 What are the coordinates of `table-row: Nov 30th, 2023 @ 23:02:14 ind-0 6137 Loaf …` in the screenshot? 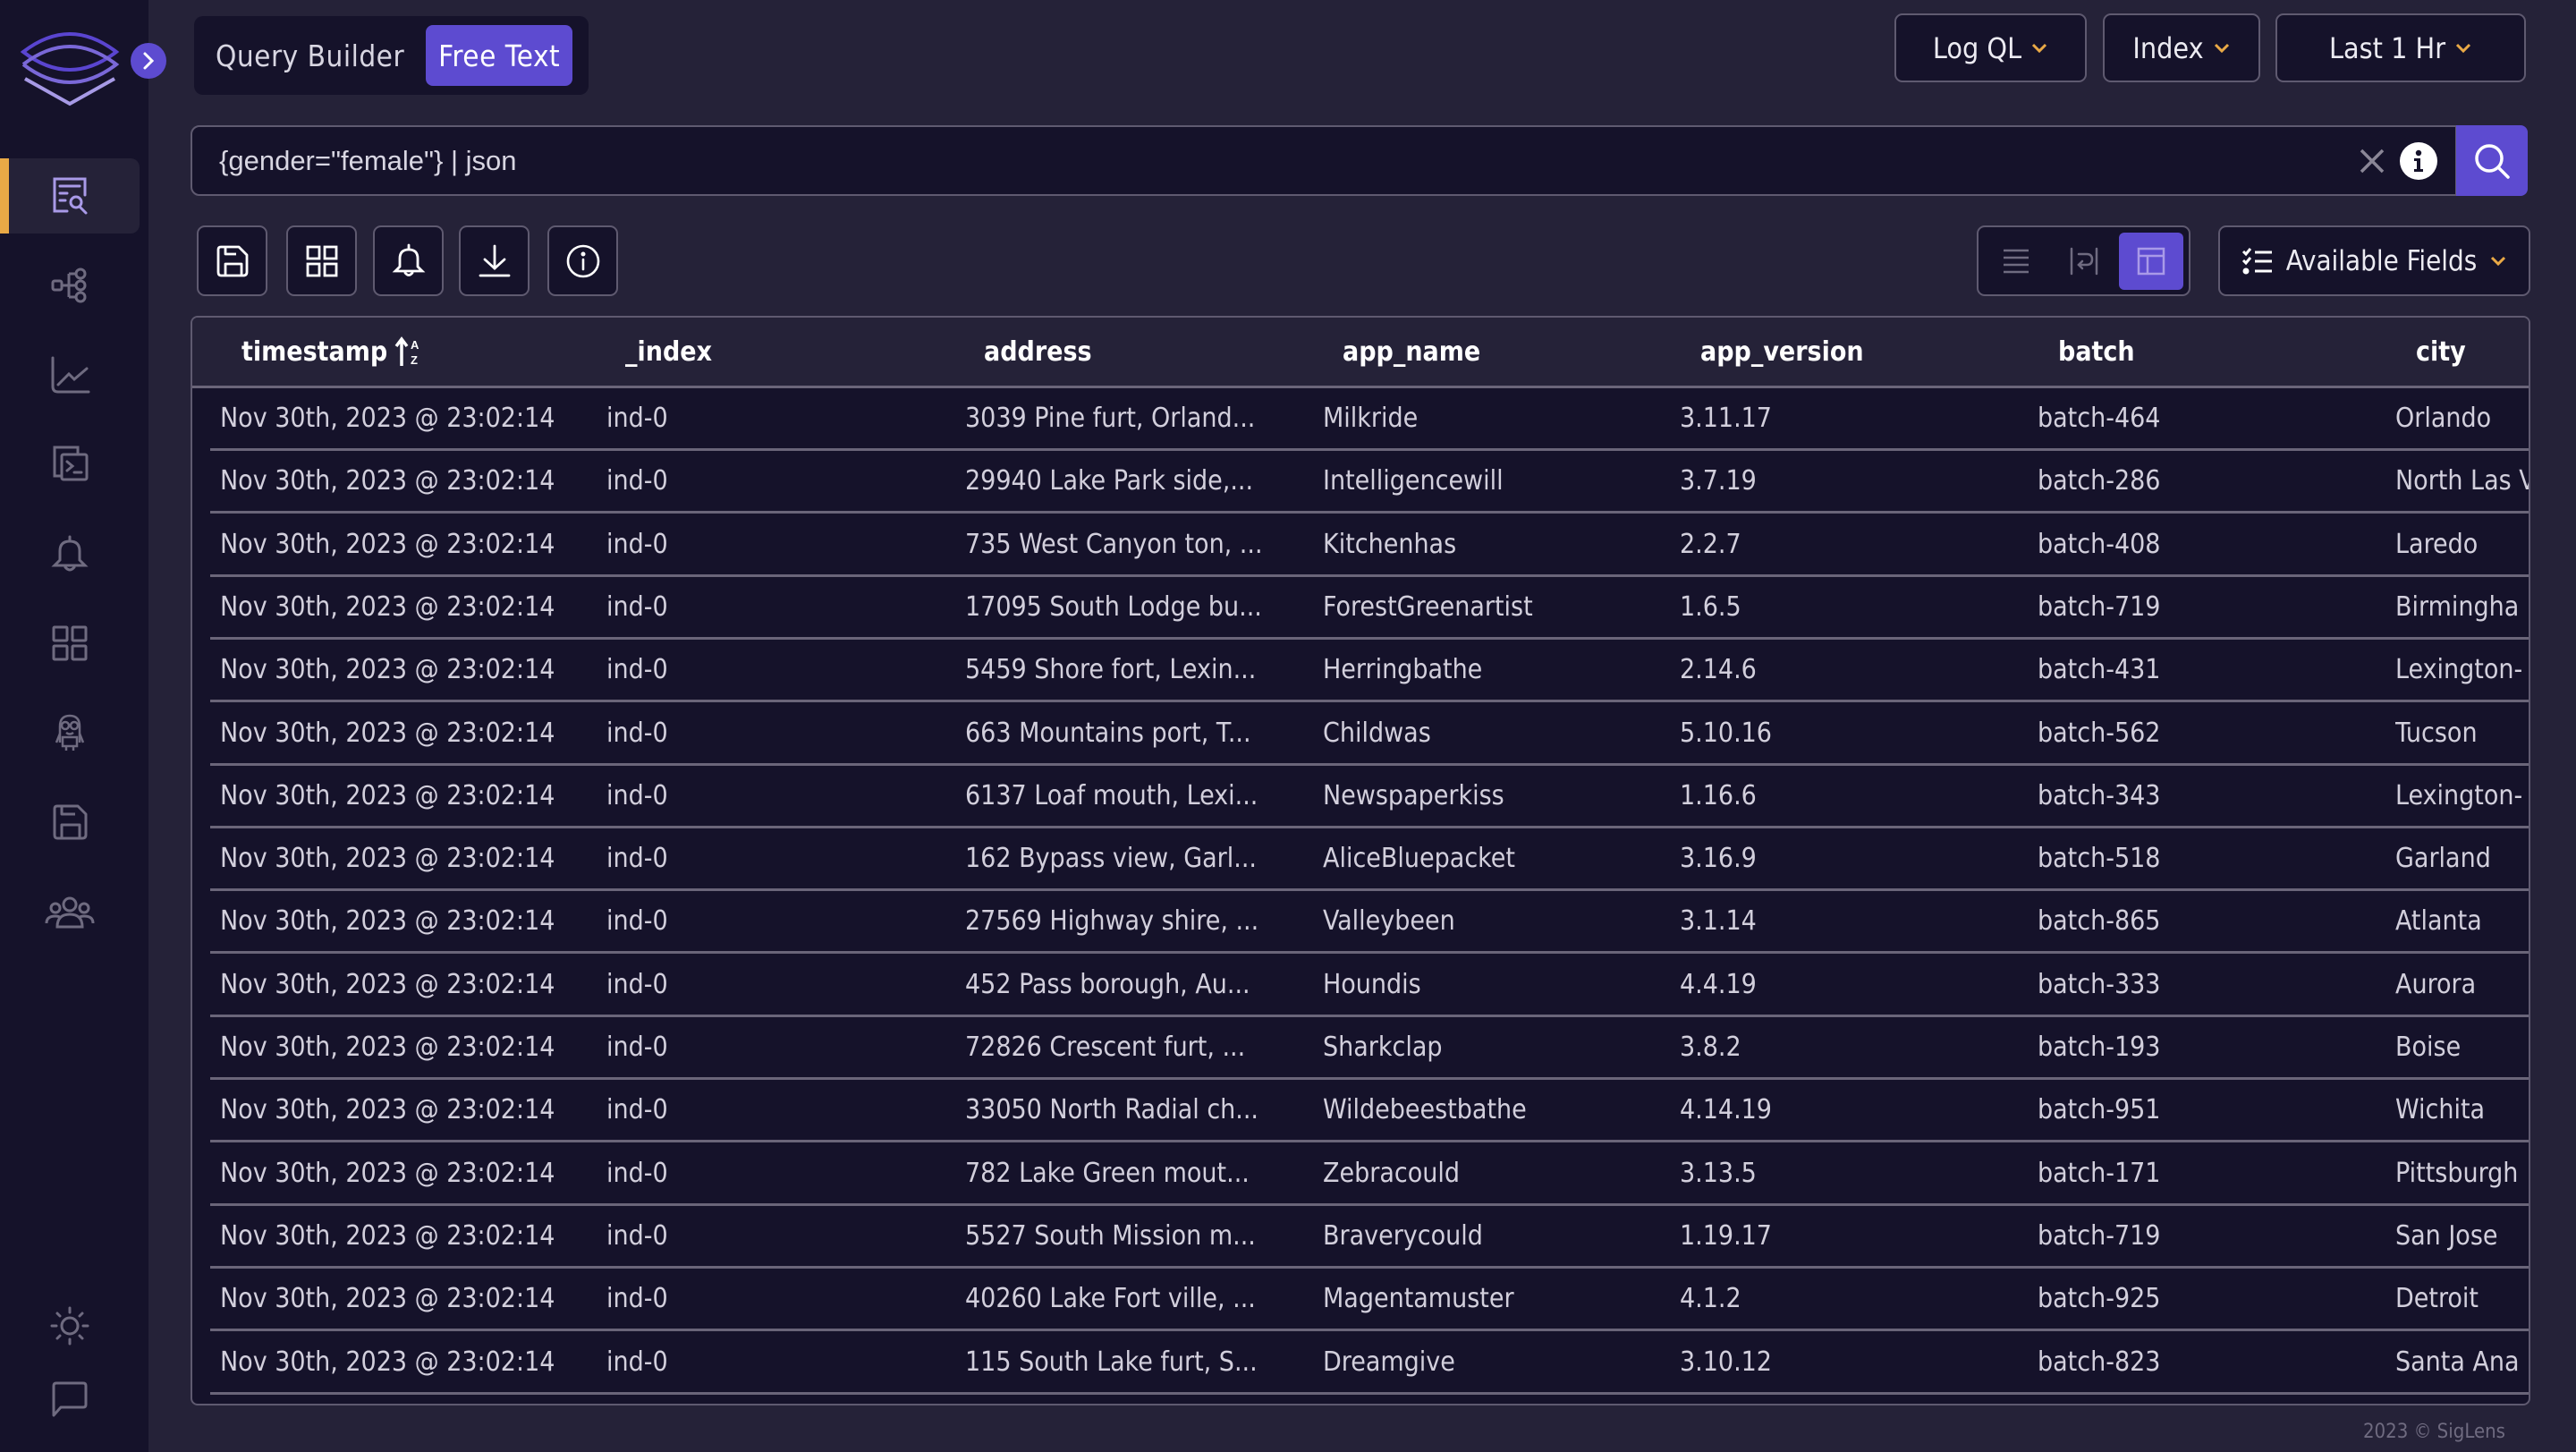 It's located at (1369, 797).